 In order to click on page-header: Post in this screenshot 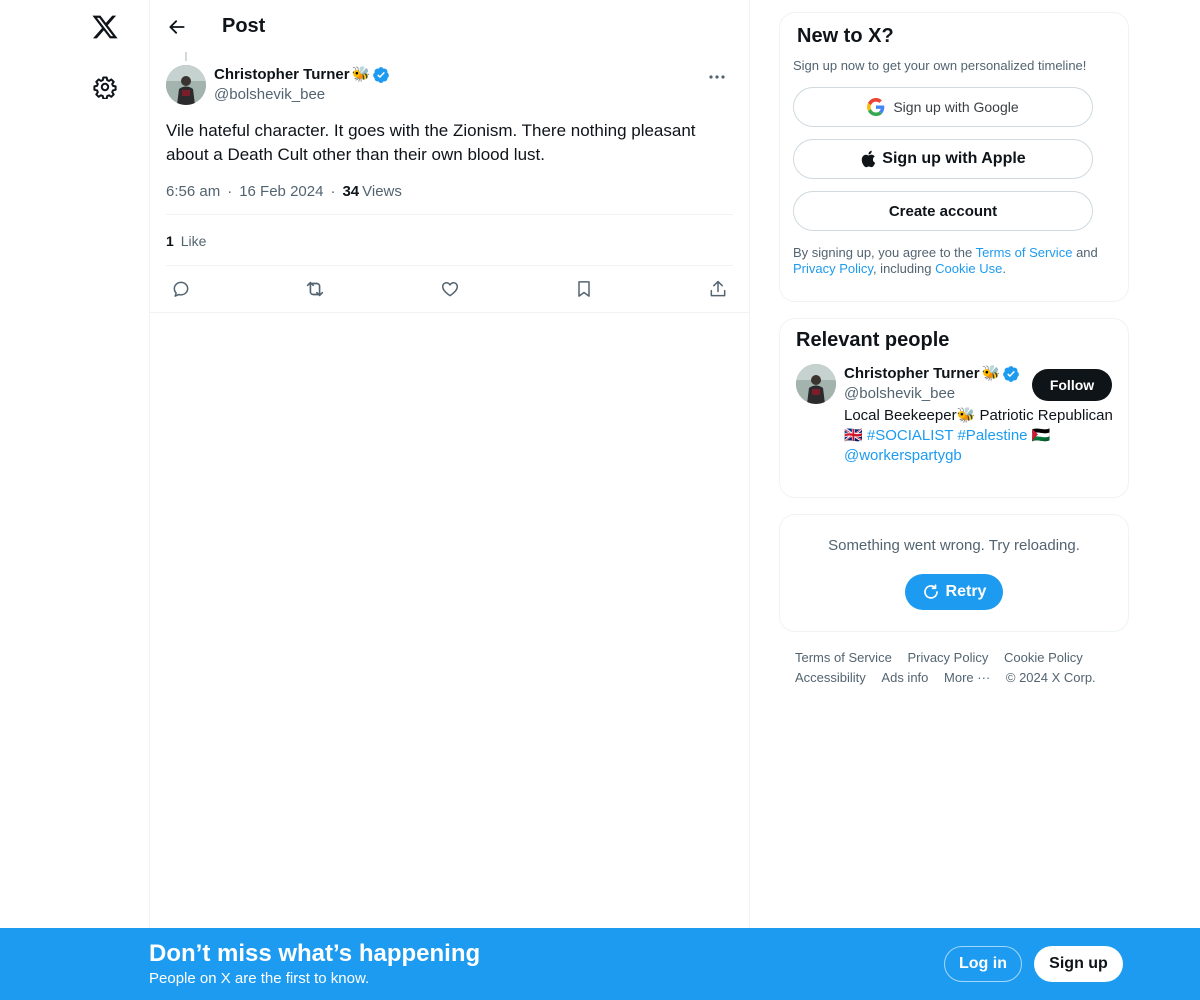, I will do `click(449, 26)`.